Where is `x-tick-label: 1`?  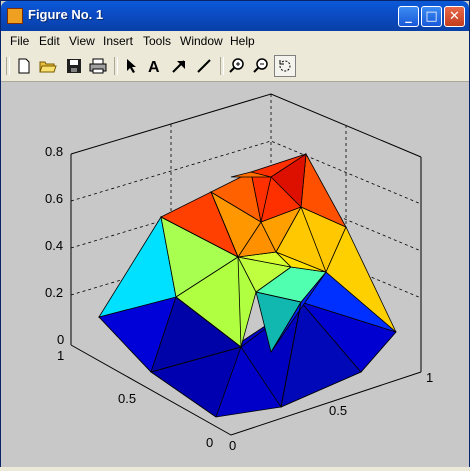 x-tick-label: 1 is located at coordinates (429, 377).